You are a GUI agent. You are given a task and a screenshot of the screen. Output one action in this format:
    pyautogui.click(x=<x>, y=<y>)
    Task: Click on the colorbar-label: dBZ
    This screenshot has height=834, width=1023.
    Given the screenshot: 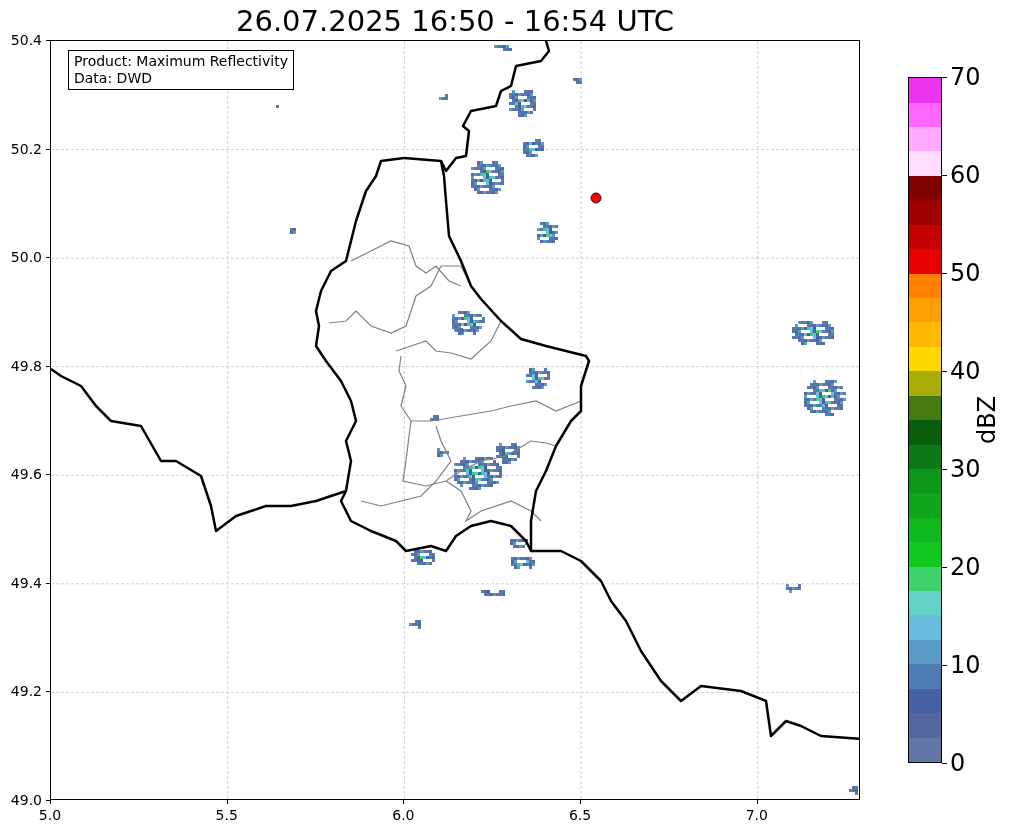 What is the action you would take?
    pyautogui.click(x=987, y=420)
    